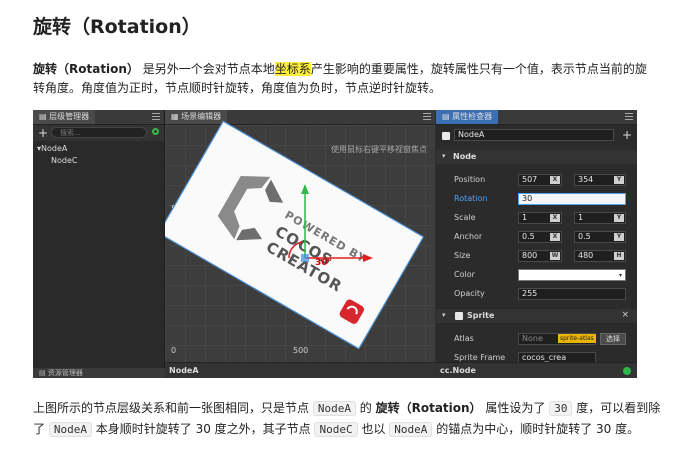 This screenshot has height=466, width=690. I want to click on inspector-header: ▤ 属性检查器, so click(536, 117).